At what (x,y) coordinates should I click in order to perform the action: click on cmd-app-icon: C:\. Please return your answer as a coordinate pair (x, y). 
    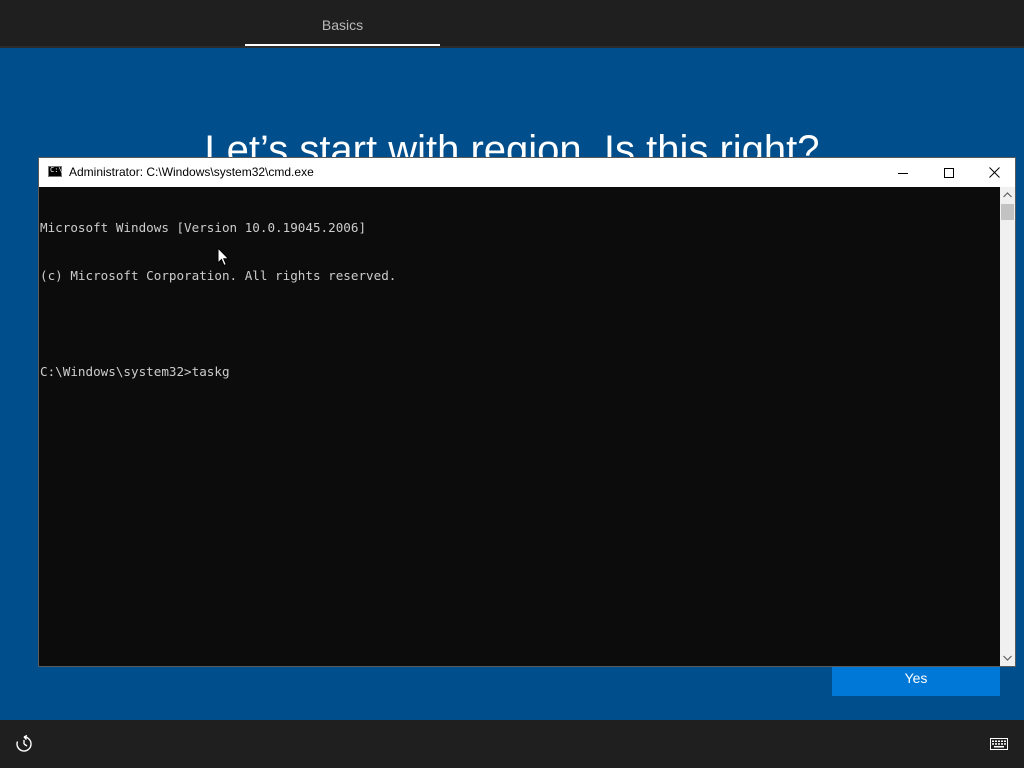
    Looking at the image, I should click on (55, 171).